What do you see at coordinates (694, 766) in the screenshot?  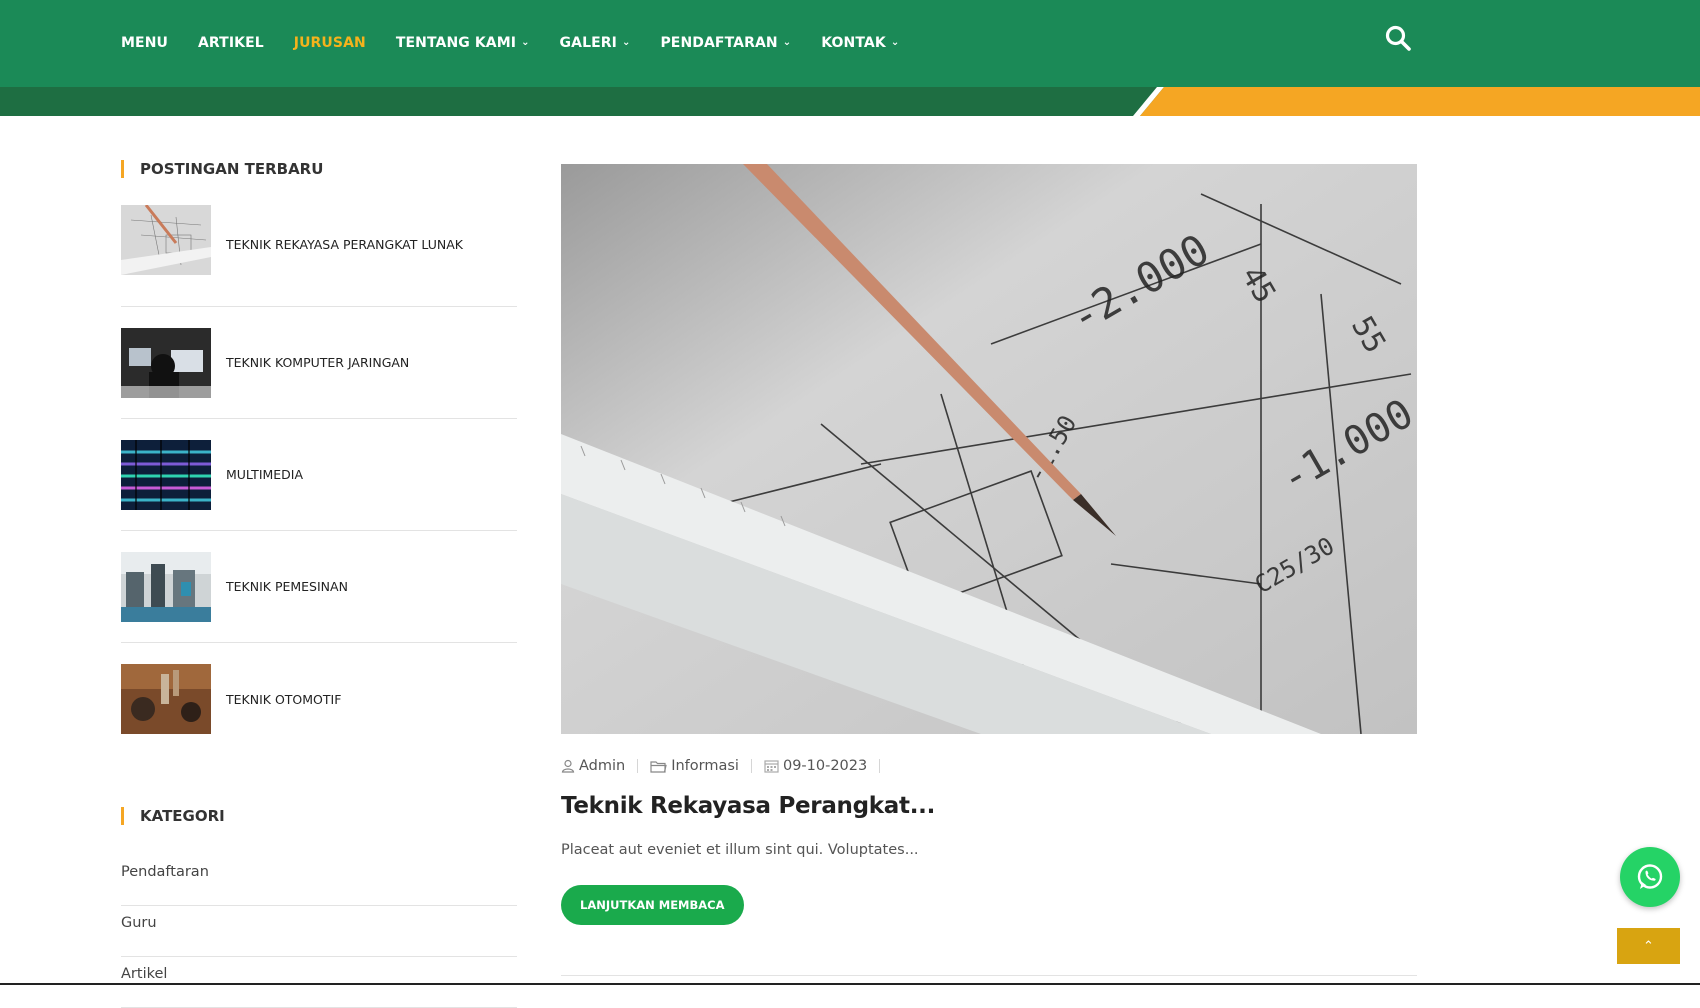 I see `post-category: Informasi` at bounding box center [694, 766].